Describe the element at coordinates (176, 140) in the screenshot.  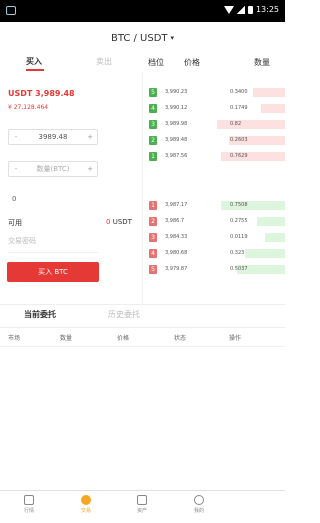
I see `level-price: 3,989.48` at that location.